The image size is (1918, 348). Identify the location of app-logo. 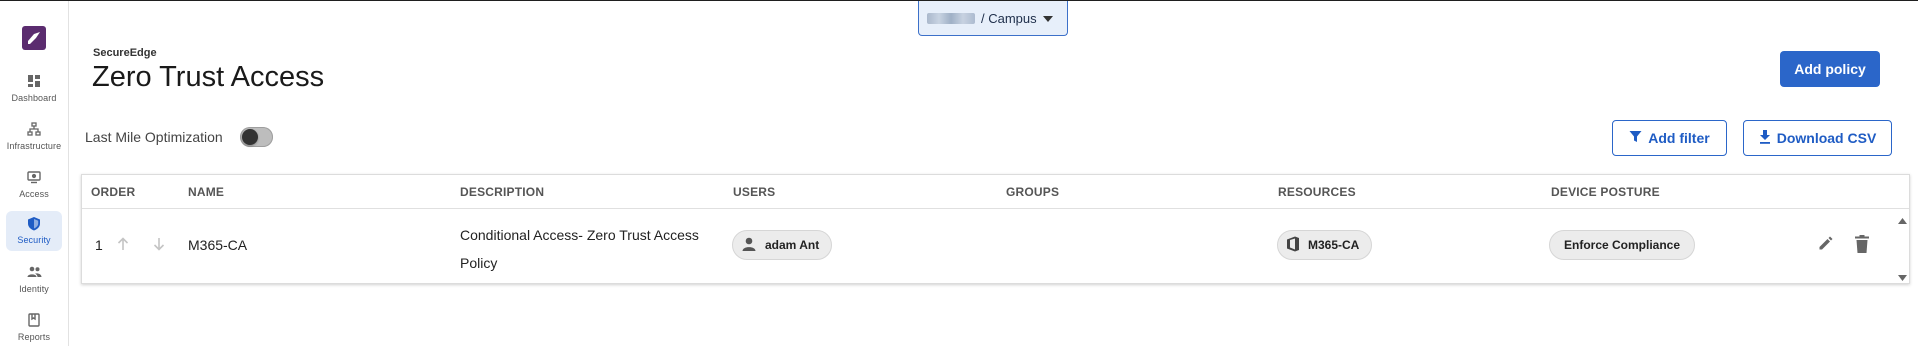
(34, 38).